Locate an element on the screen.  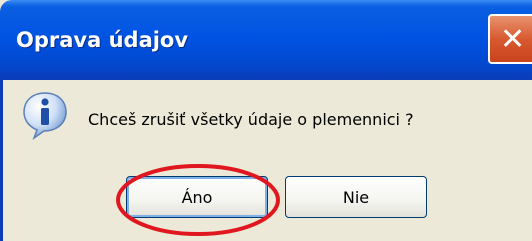
yes-button-label: Áno is located at coordinates (197, 197).